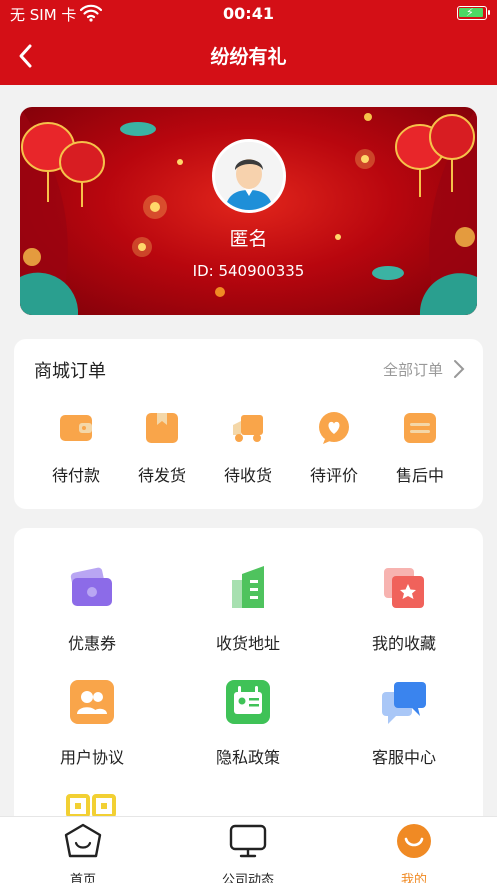 The image size is (497, 883). What do you see at coordinates (83, 840) in the screenshot?
I see `home-icon` at bounding box center [83, 840].